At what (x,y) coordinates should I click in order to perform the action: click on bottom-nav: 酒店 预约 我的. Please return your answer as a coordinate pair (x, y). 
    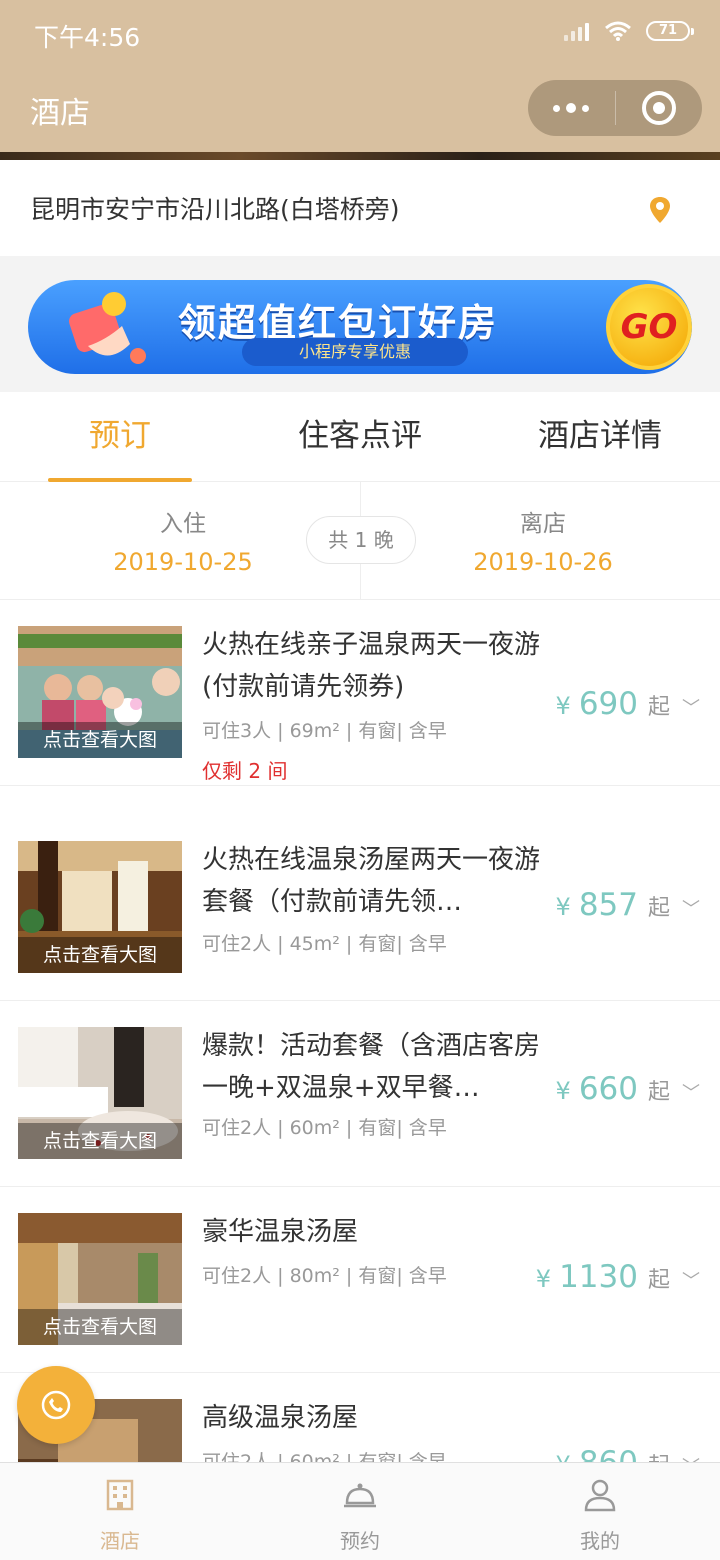
    Looking at the image, I should click on (360, 1511).